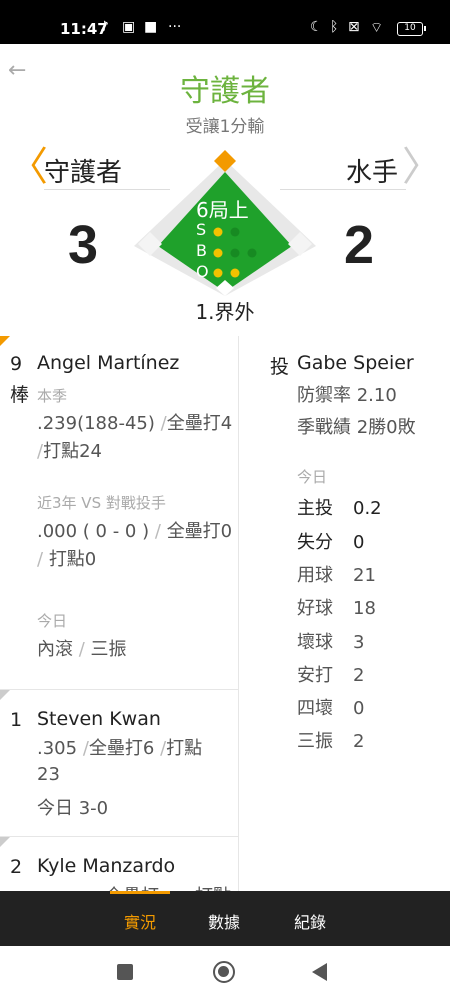 The width and height of the screenshot is (450, 1000). I want to click on stat-value: 21, so click(364, 575).